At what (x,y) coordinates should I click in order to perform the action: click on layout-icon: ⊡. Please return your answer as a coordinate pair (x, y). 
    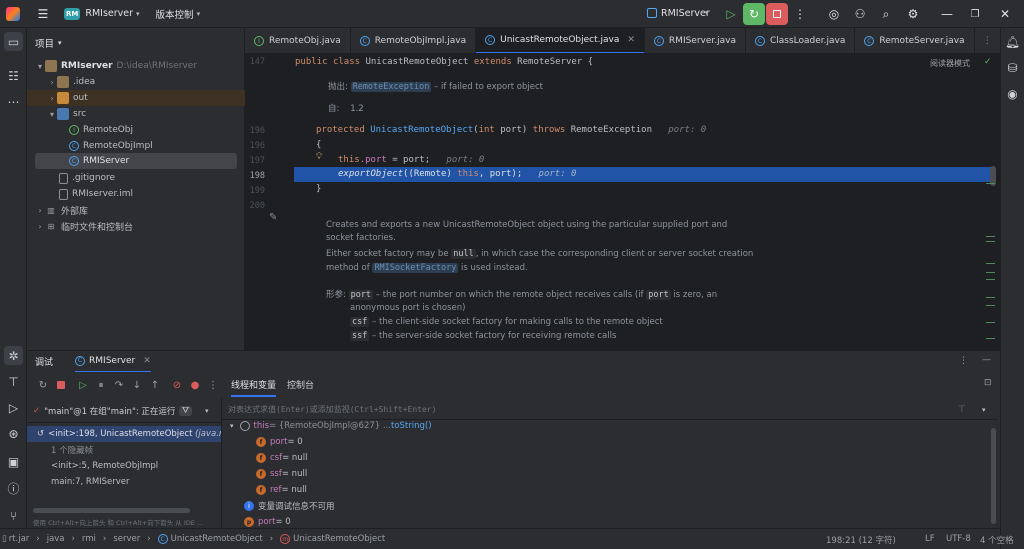
    Looking at the image, I should click on (988, 383).